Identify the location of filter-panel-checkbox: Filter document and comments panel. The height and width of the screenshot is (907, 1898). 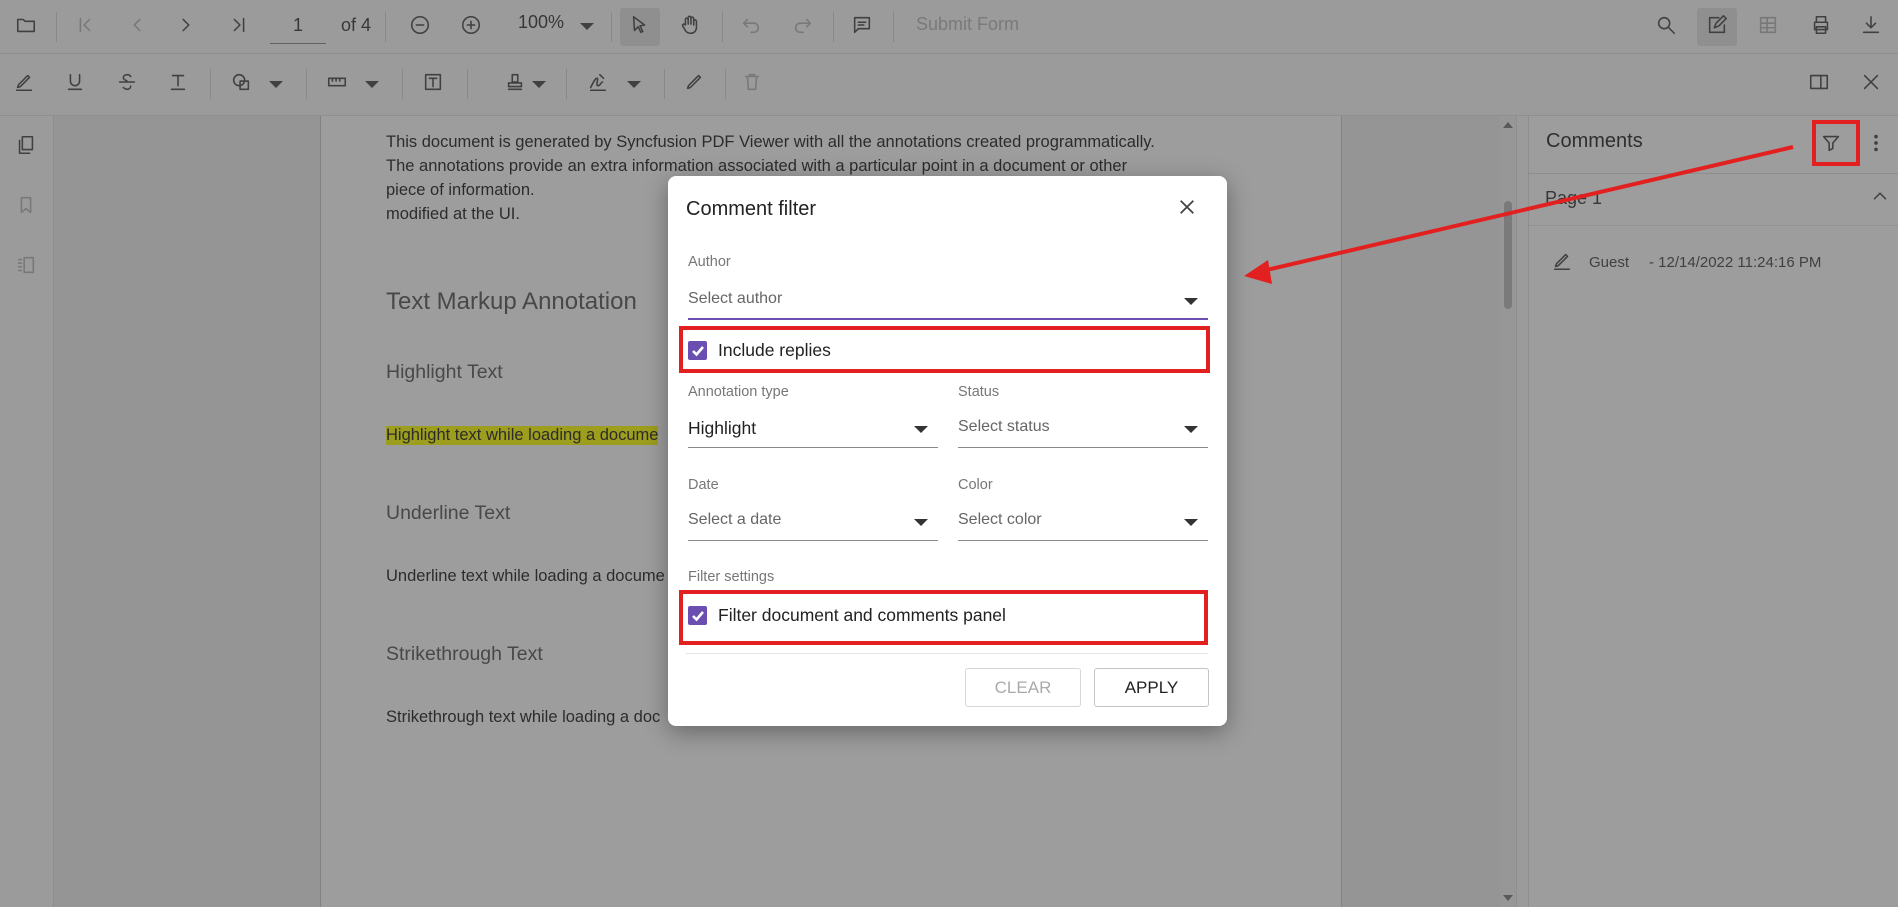
(847, 615).